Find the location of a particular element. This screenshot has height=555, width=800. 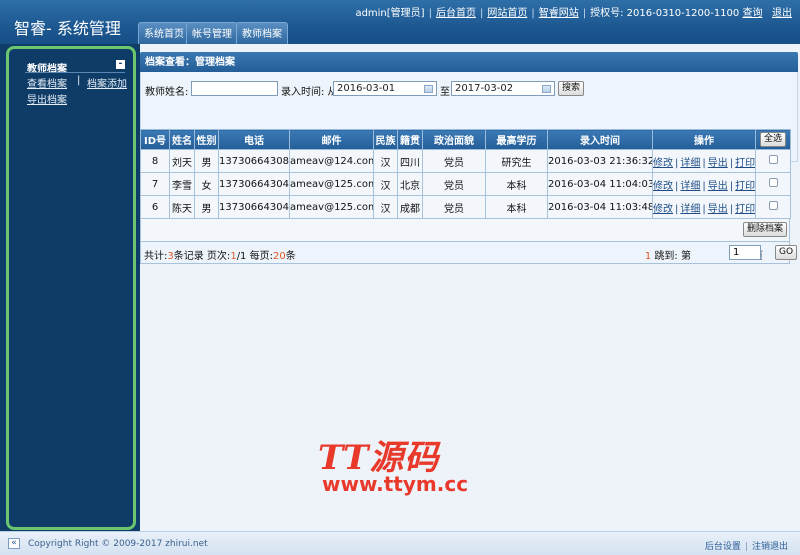

date-to-input: 2017-03-02 is located at coordinates (503, 88).